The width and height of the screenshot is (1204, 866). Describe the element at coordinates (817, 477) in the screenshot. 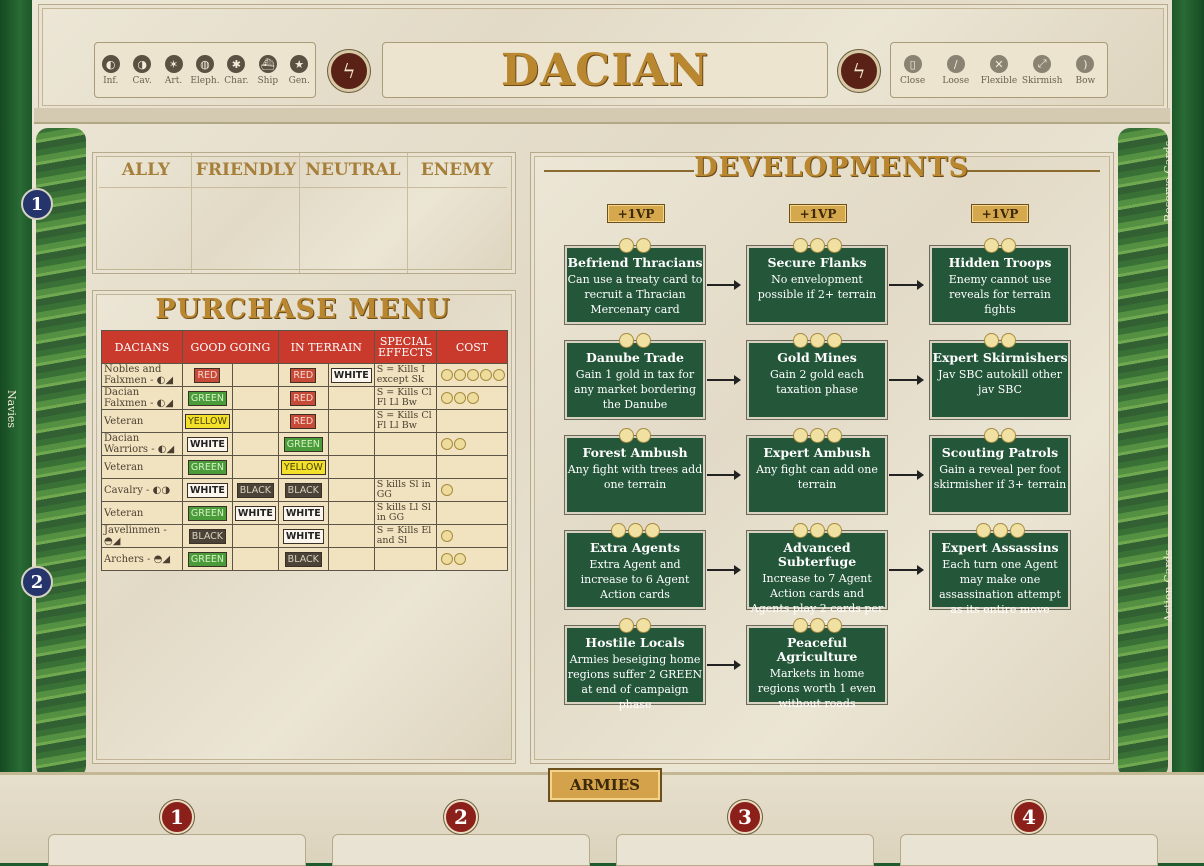

I see `development-desc: Any fight can add one terrain` at that location.